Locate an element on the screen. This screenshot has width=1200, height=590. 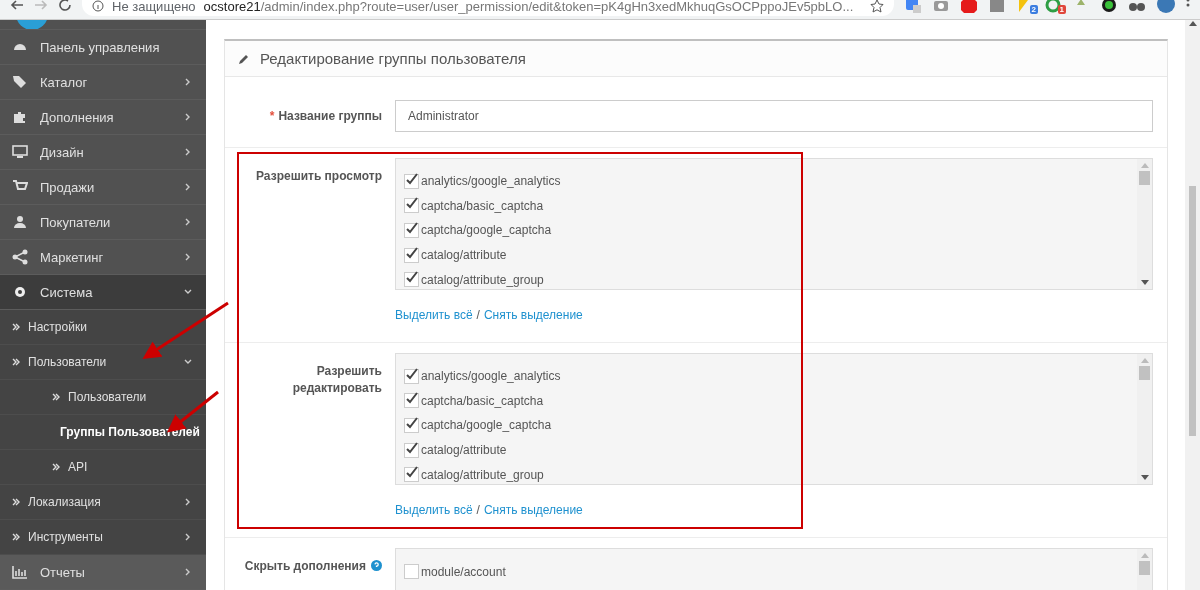
required-mark: * is located at coordinates (272, 116).